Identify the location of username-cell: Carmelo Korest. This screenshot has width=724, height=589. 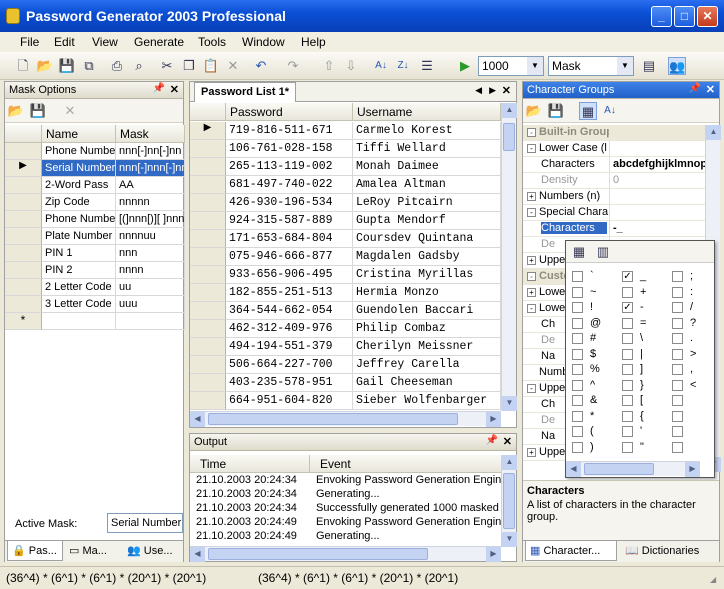
(427, 131).